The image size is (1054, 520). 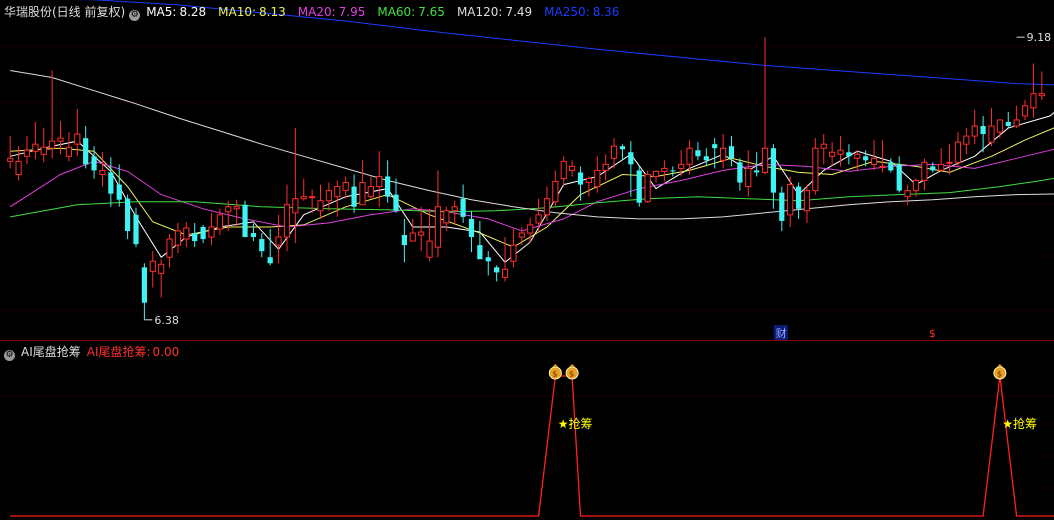 What do you see at coordinates (567, 12) in the screenshot?
I see `legend-label: MA250:` at bounding box center [567, 12].